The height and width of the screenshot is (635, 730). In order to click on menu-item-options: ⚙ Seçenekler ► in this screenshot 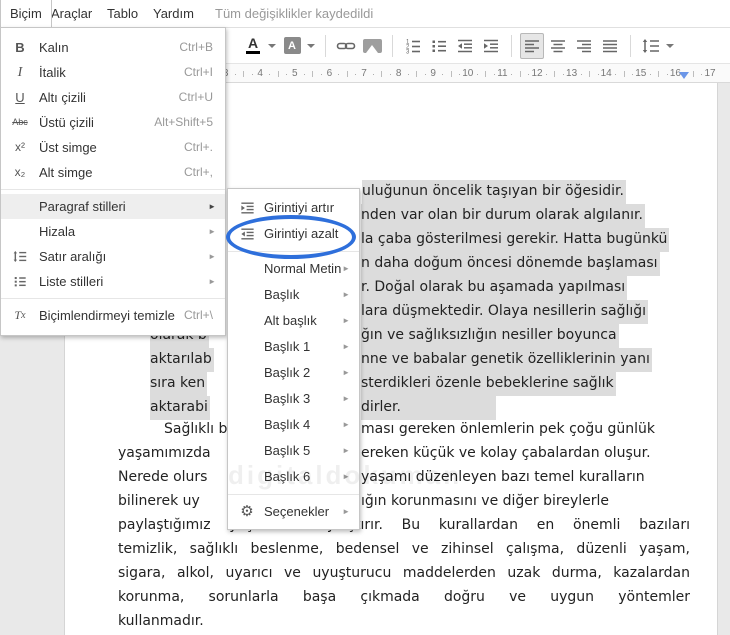, I will do `click(293, 512)`.